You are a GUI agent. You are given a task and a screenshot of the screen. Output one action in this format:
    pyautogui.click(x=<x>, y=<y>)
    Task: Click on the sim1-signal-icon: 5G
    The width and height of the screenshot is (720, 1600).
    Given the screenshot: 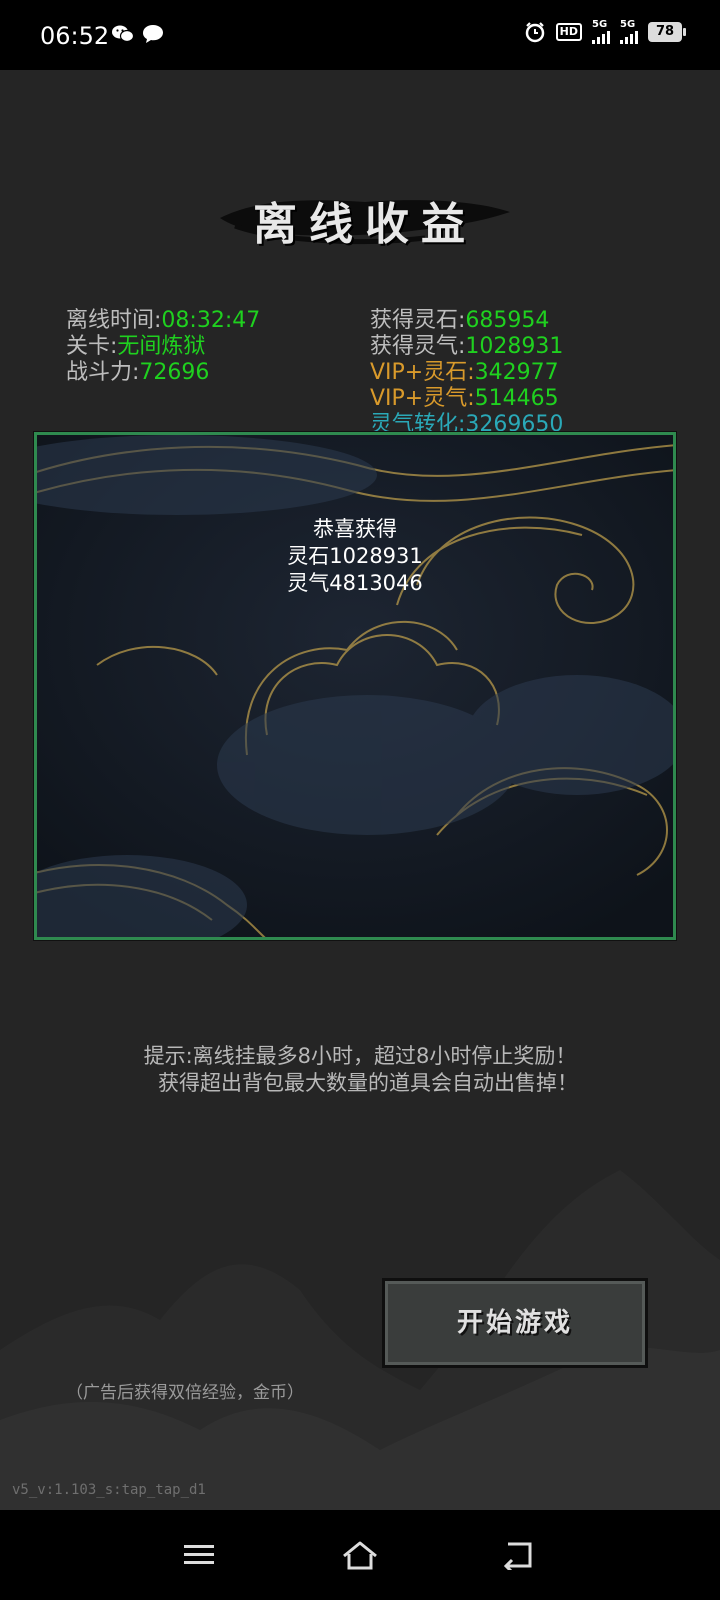 What is the action you would take?
    pyautogui.click(x=601, y=32)
    